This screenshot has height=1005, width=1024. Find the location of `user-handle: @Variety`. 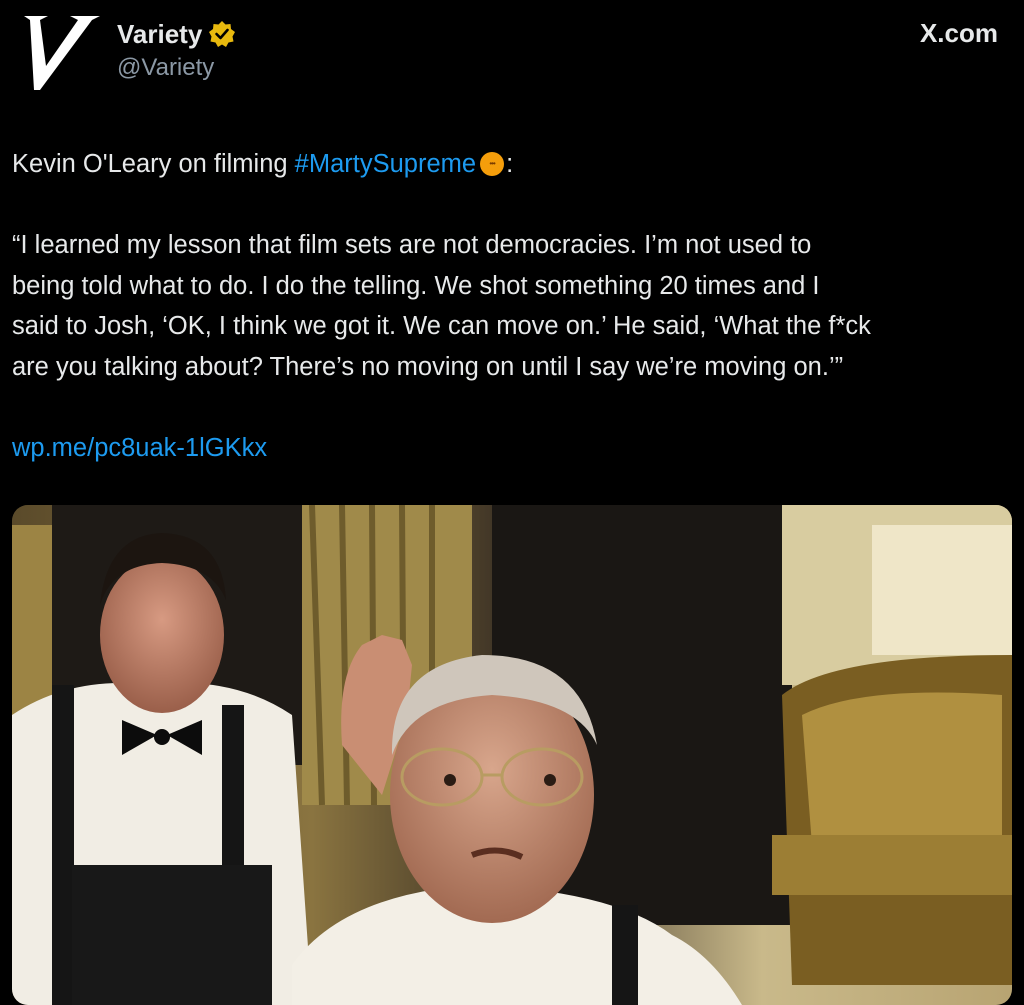

user-handle: @Variety is located at coordinates (165, 68).